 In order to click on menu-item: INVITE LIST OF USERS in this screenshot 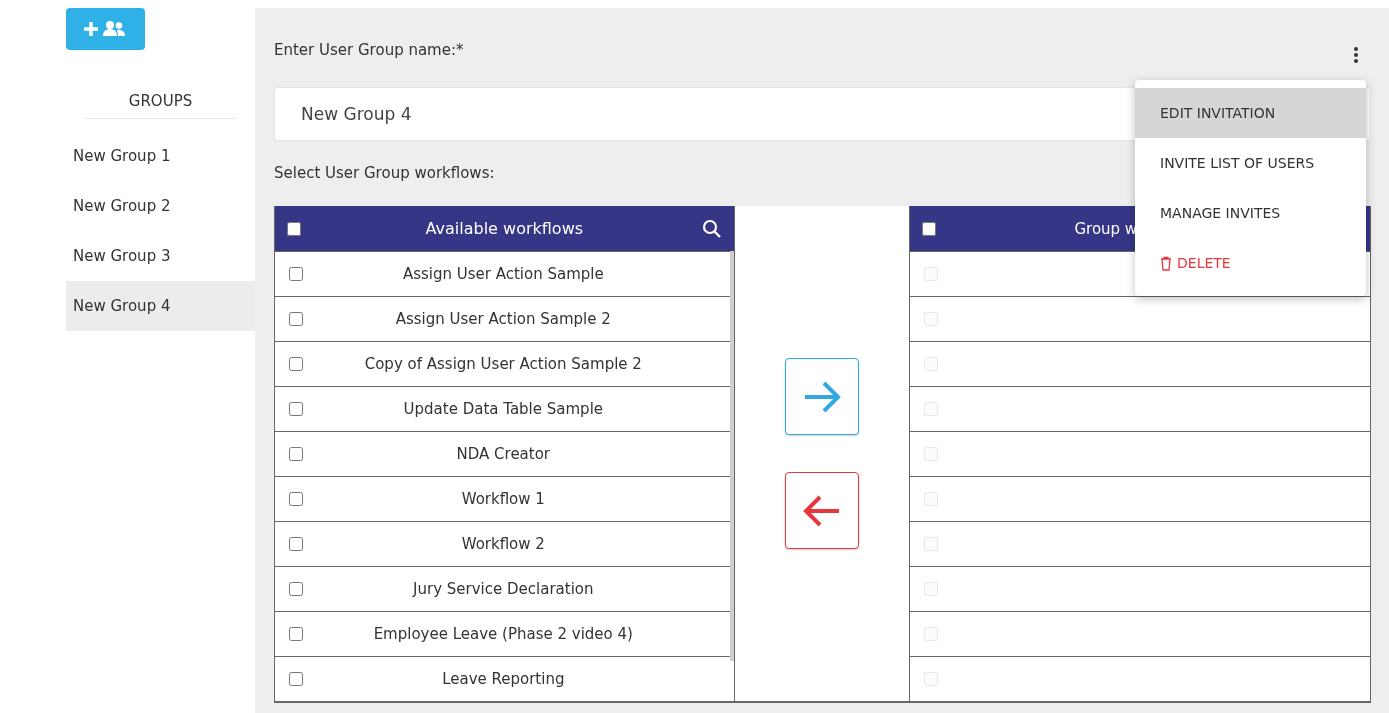, I will do `click(1250, 163)`.